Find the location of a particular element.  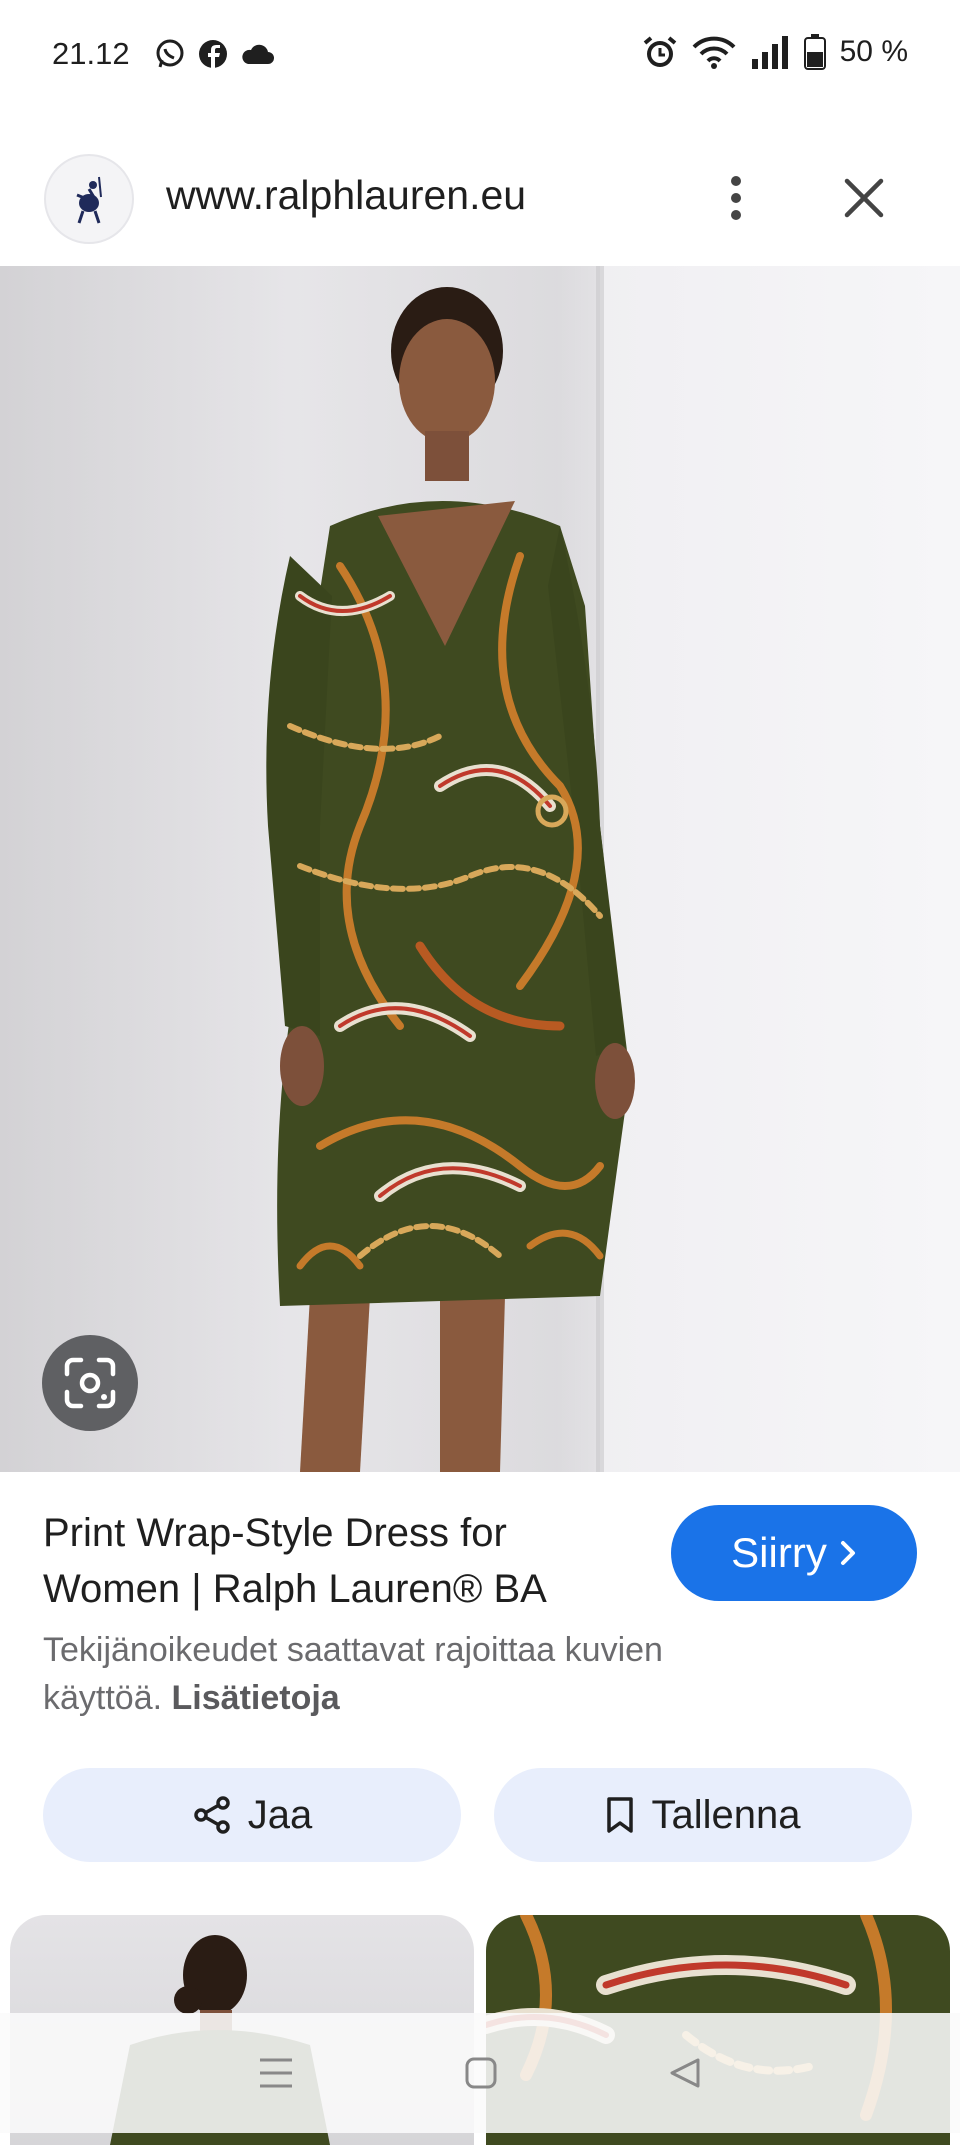

facebook-icon is located at coordinates (213, 54).